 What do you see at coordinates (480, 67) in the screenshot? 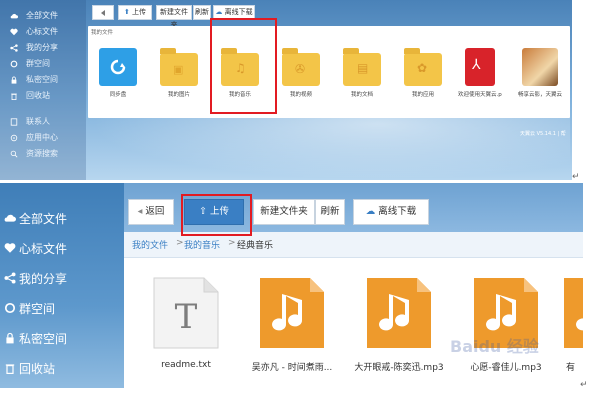
I see `pdf-file-icon: ⅄` at bounding box center [480, 67].